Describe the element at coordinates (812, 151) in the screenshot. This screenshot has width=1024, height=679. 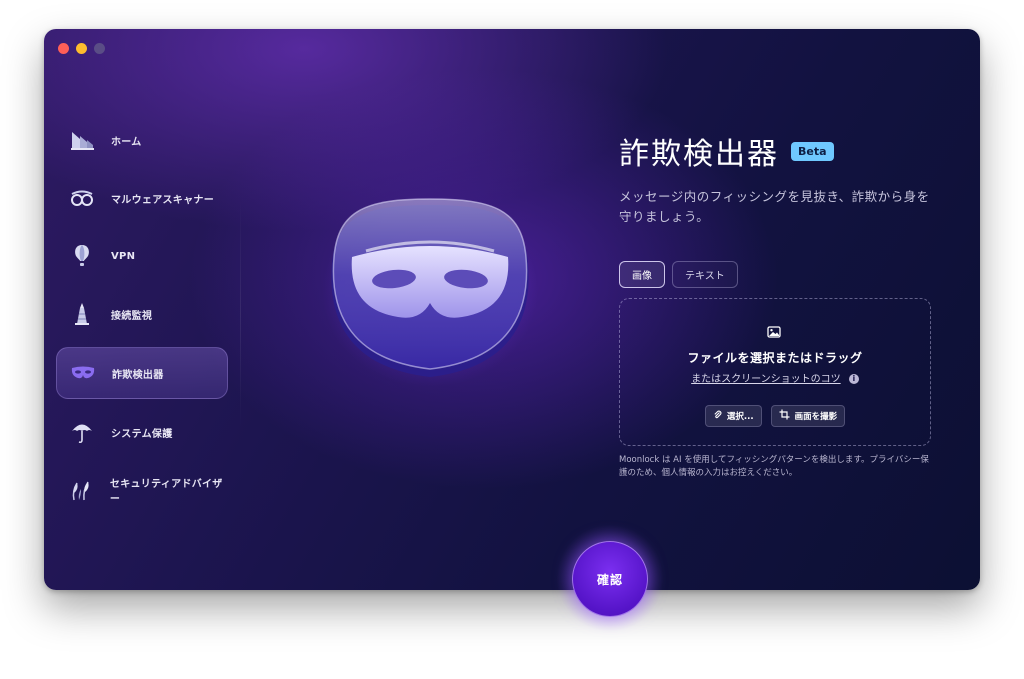
I see `beta-badge: Beta` at that location.